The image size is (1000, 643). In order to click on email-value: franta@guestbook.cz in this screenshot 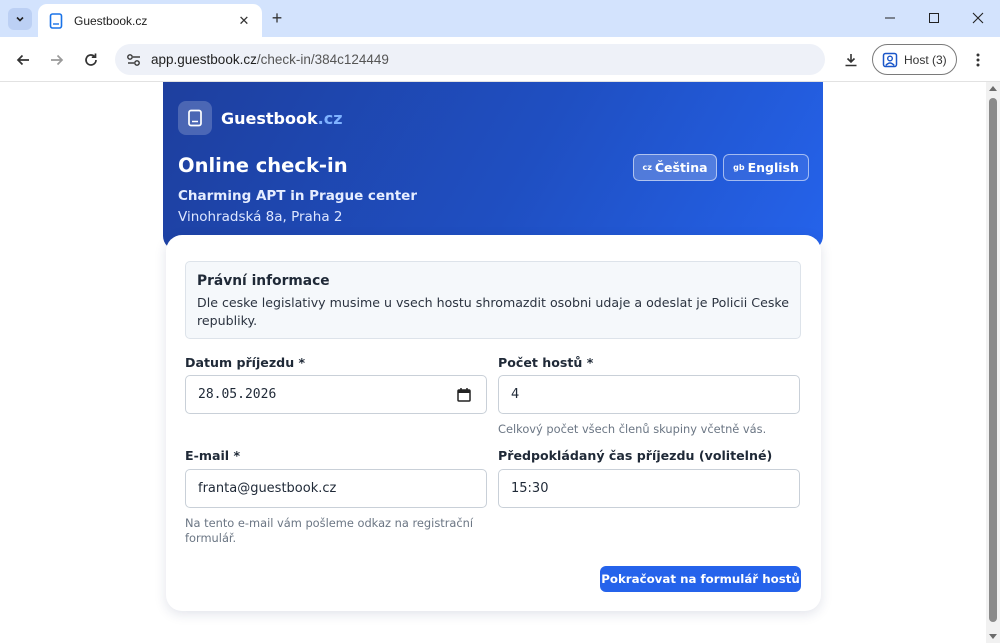, I will do `click(267, 488)`.